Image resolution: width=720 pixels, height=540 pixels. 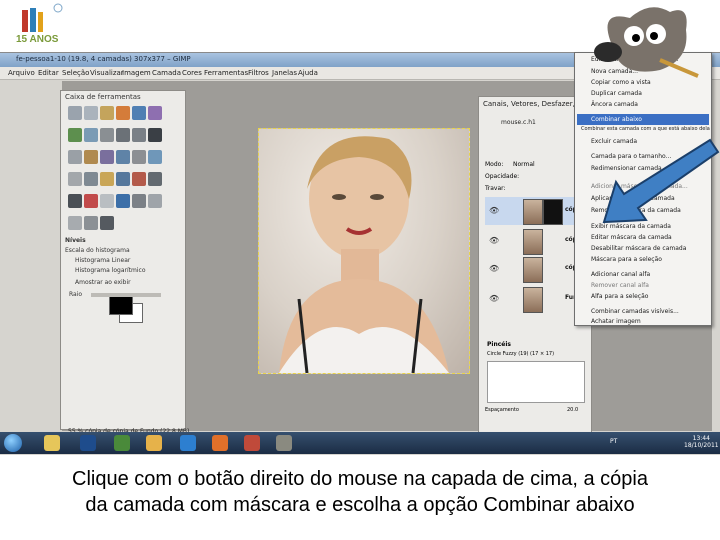 I want to click on color-picker-icon, so click(x=107, y=135).